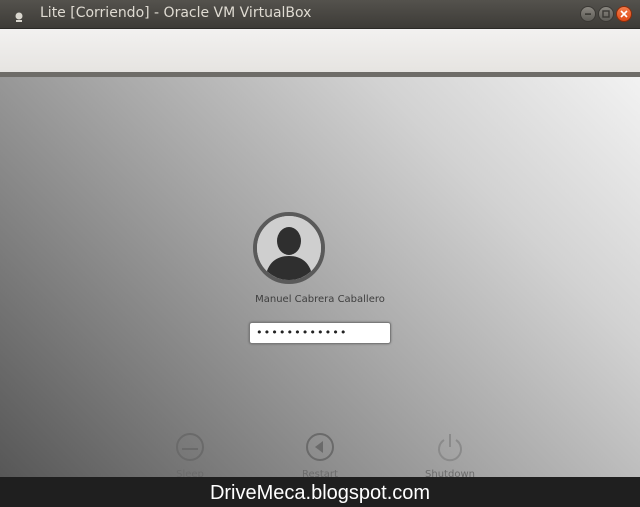 This screenshot has height=507, width=640. I want to click on username-label: Manuel Cabrera Caballero, so click(320, 299).